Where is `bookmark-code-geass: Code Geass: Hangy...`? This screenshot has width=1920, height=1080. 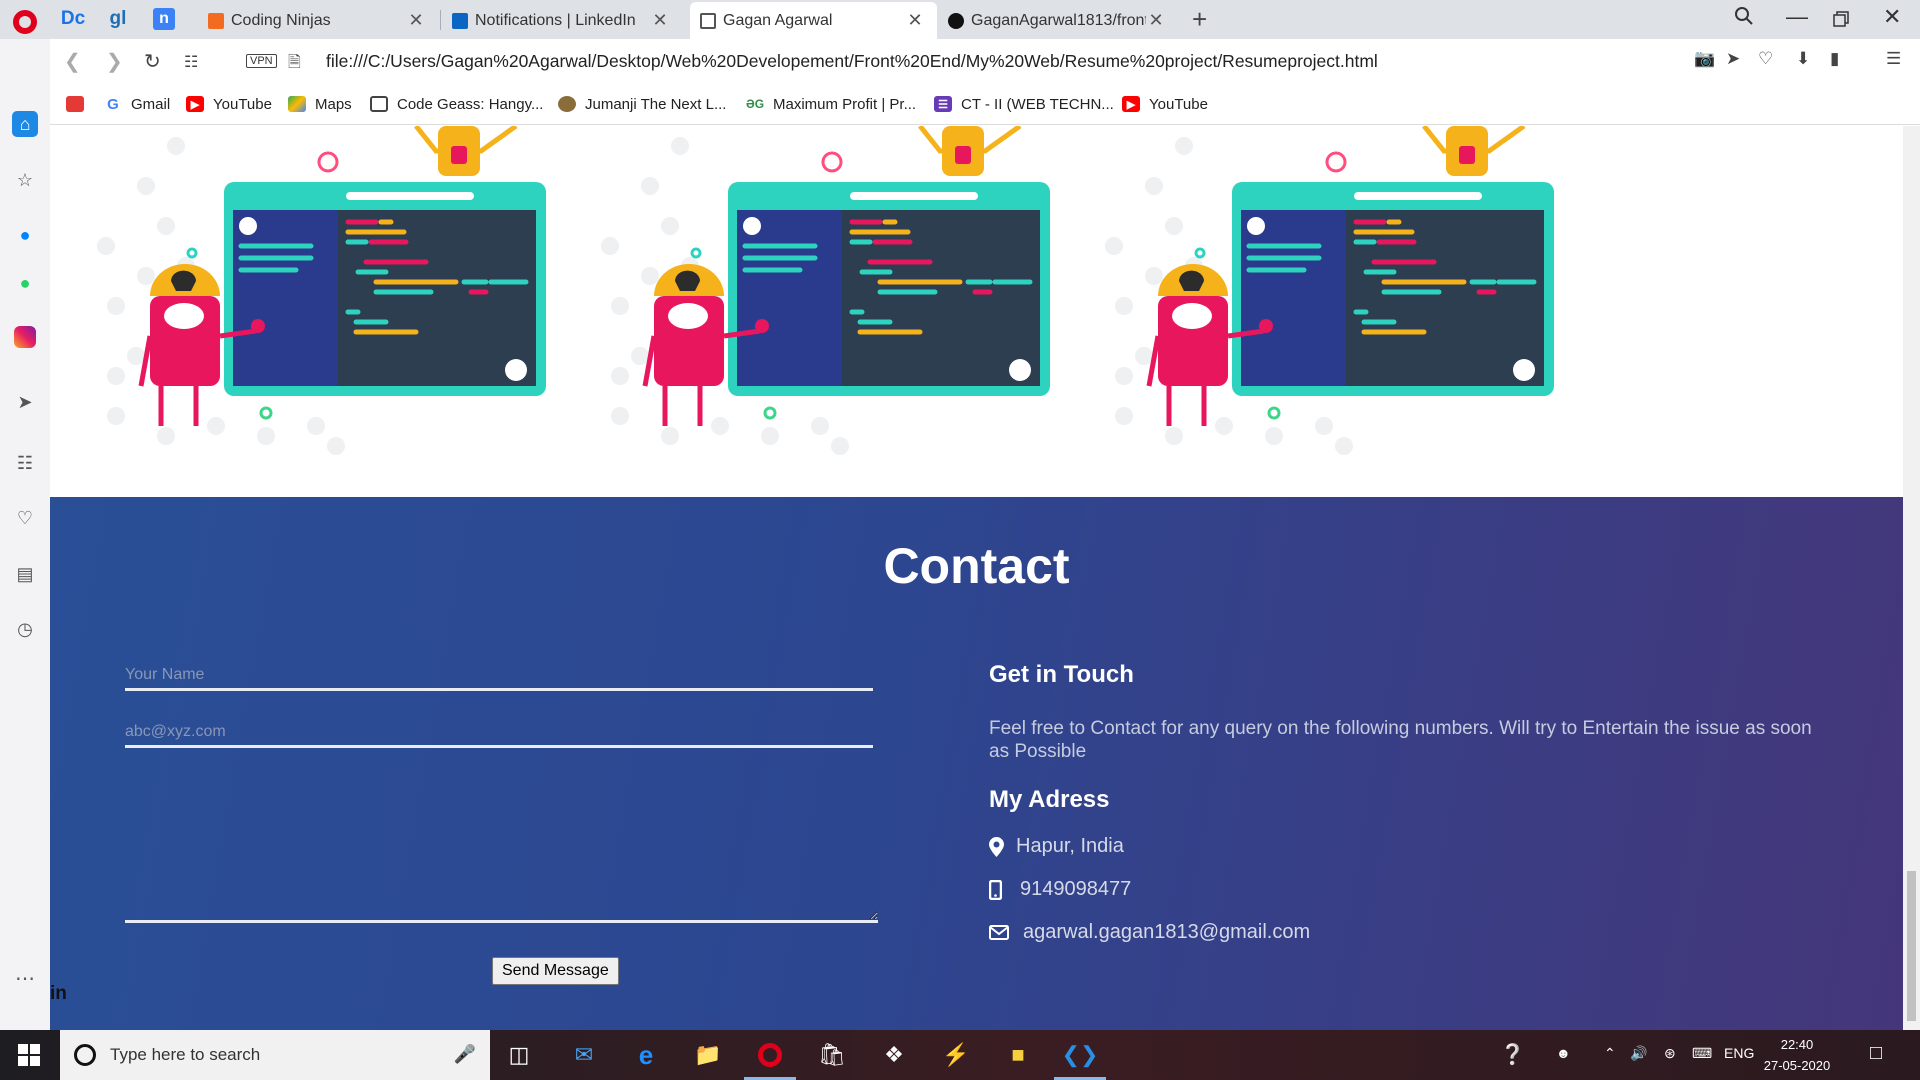 bookmark-code-geass: Code Geass: Hangy... is located at coordinates (456, 104).